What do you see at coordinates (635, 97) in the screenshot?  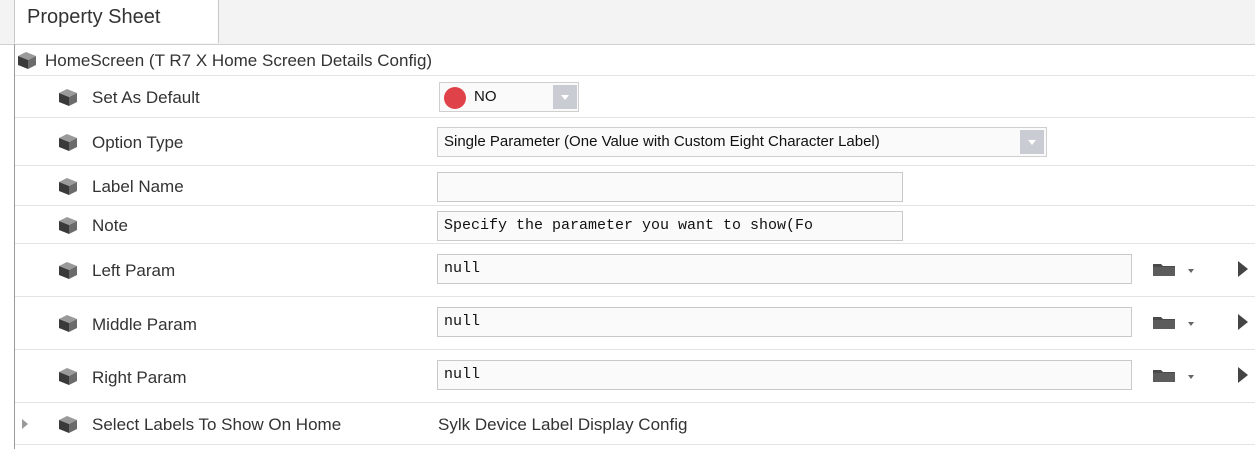 I see `property-row-set-as-default: Set As Default NO` at bounding box center [635, 97].